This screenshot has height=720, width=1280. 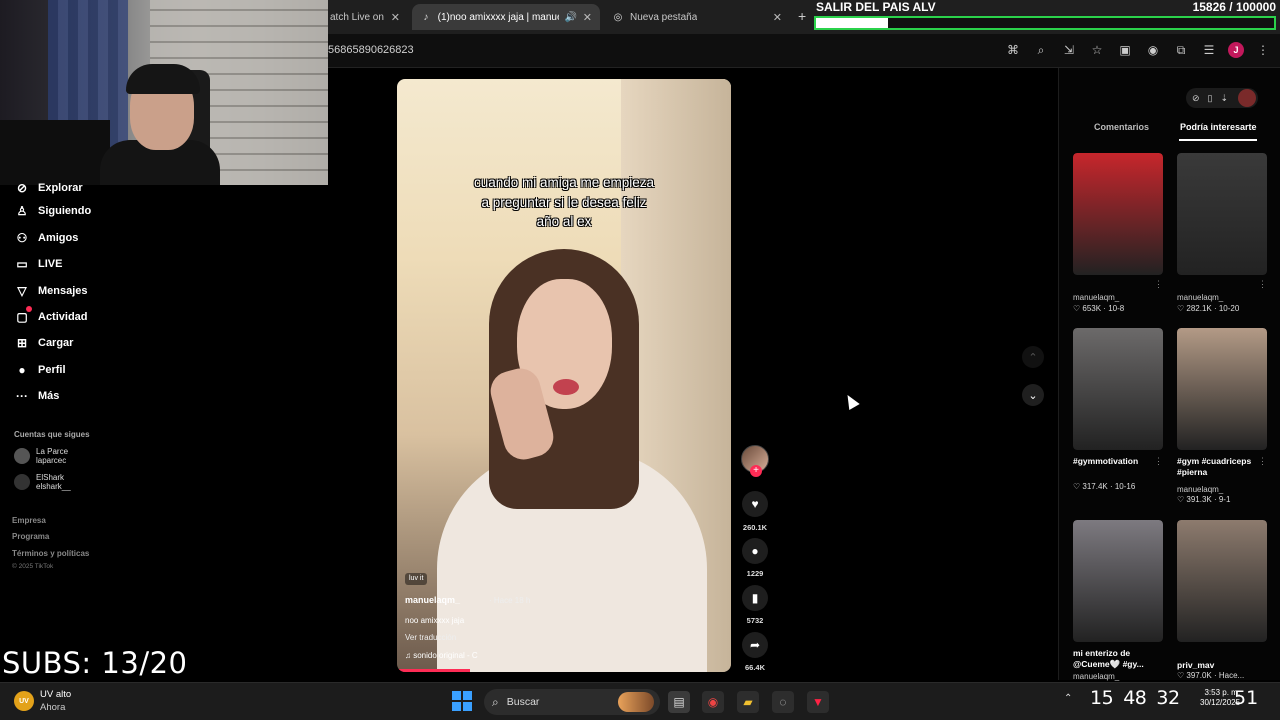 What do you see at coordinates (1196, 98) in the screenshot?
I see `autoplay-icon: ⊘` at bounding box center [1196, 98].